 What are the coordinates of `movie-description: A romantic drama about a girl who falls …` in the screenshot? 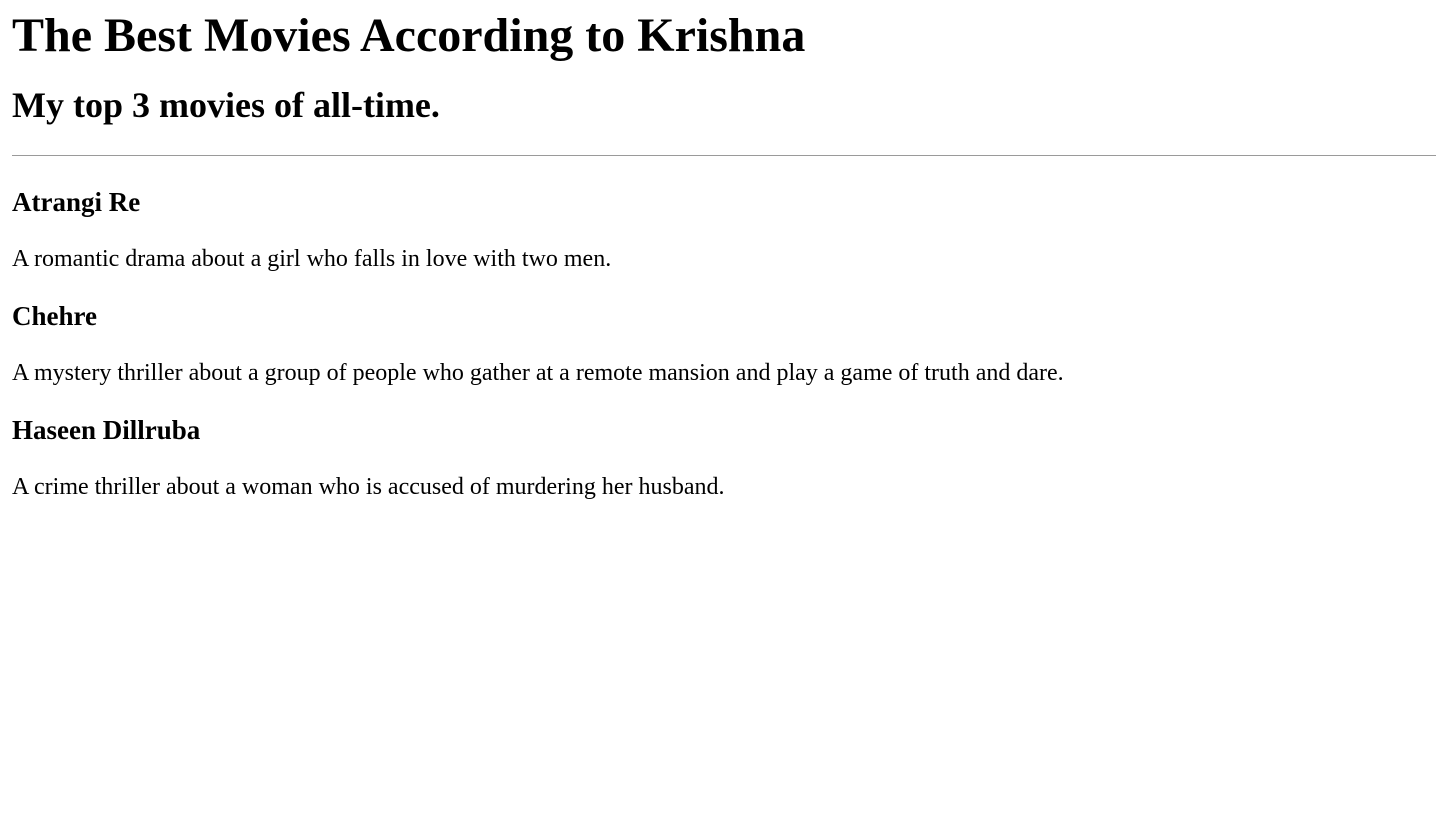 It's located at (312, 259).